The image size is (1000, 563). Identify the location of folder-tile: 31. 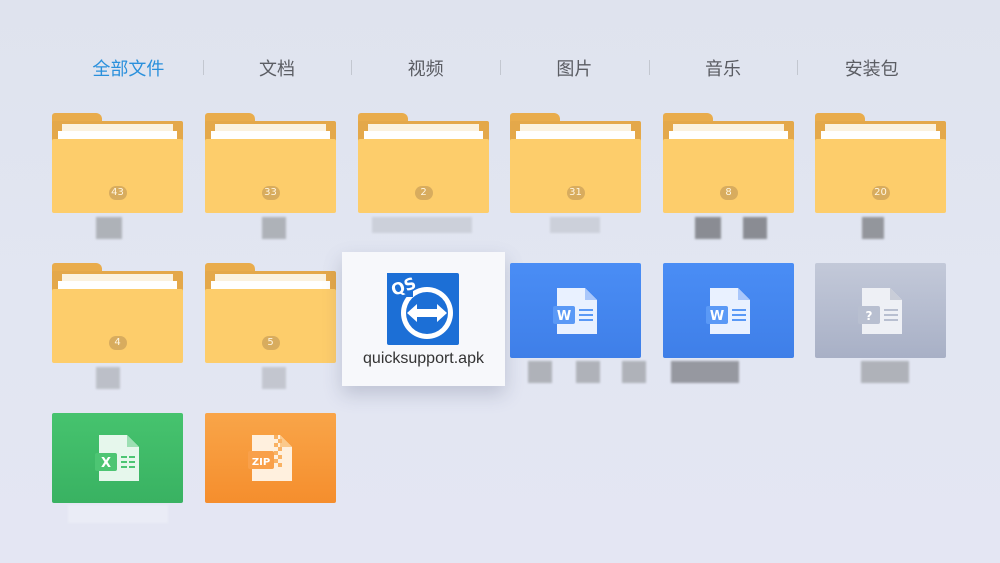
(575, 173).